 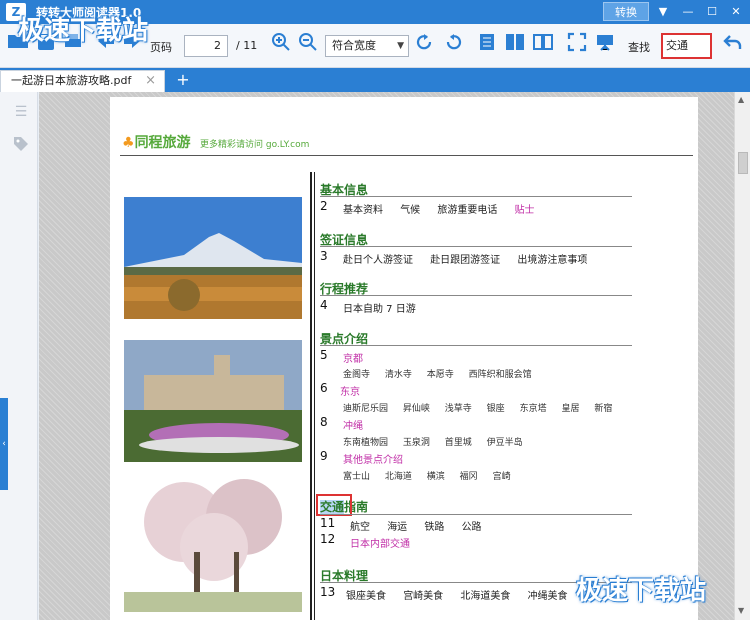 What do you see at coordinates (743, 163) in the screenshot?
I see `scrollbar-thumb` at bounding box center [743, 163].